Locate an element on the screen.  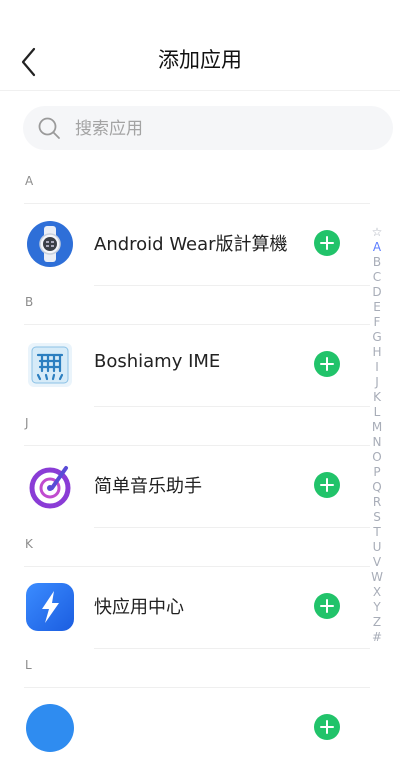
alphabet-index-bar: ☆ A B C D E F G H I J K L M N O P Q R S T U V W X Y Z # is located at coordinates (377, 435).